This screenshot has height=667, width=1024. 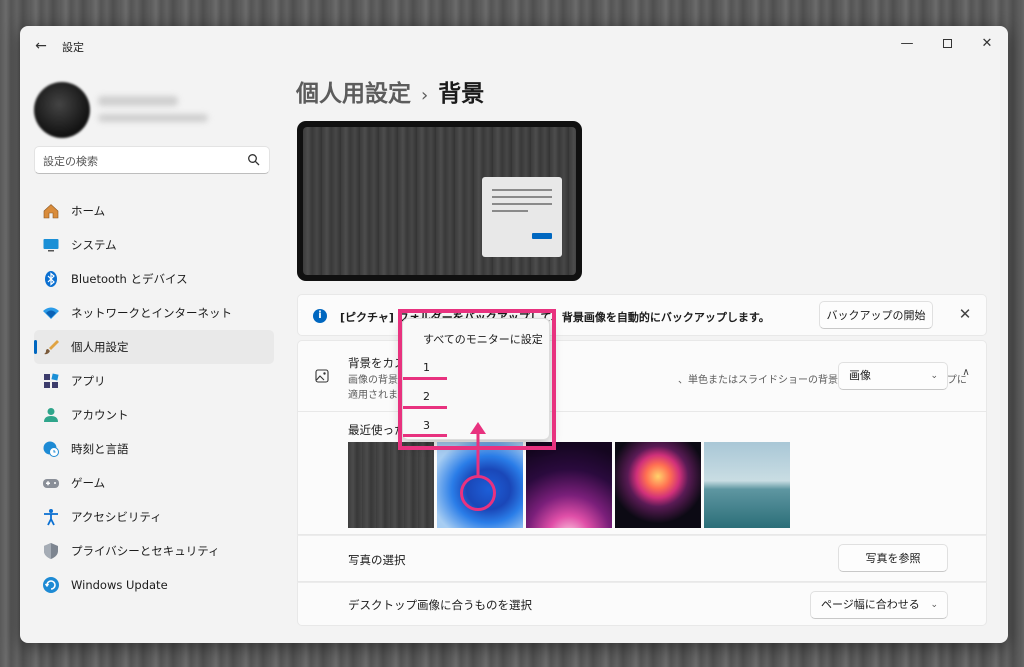 What do you see at coordinates (51, 245) in the screenshot?
I see `system-icon` at bounding box center [51, 245].